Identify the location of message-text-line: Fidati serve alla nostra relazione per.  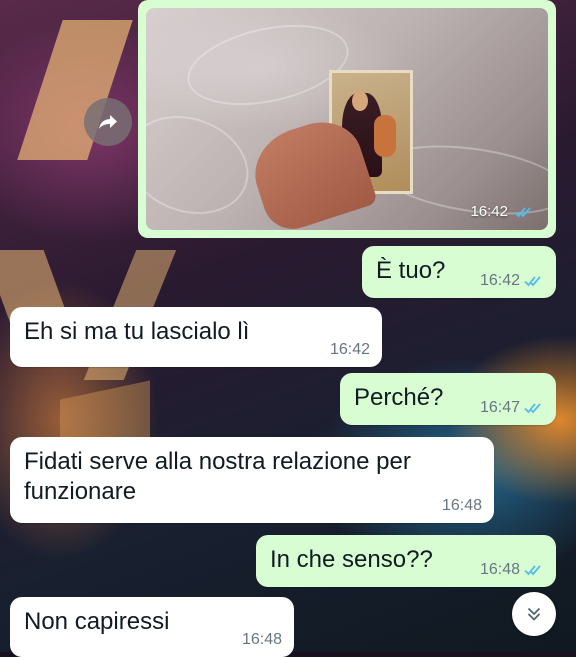
(217, 461).